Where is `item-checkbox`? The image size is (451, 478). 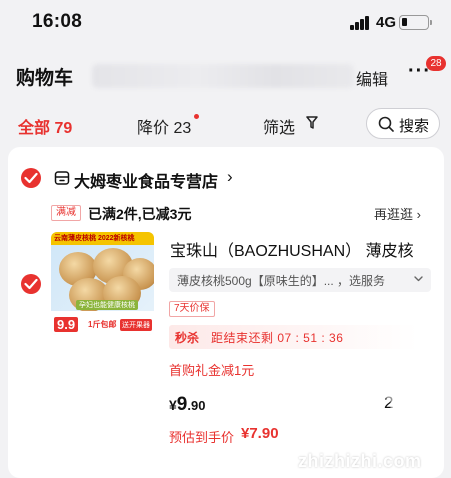
item-checkbox is located at coordinates (31, 284).